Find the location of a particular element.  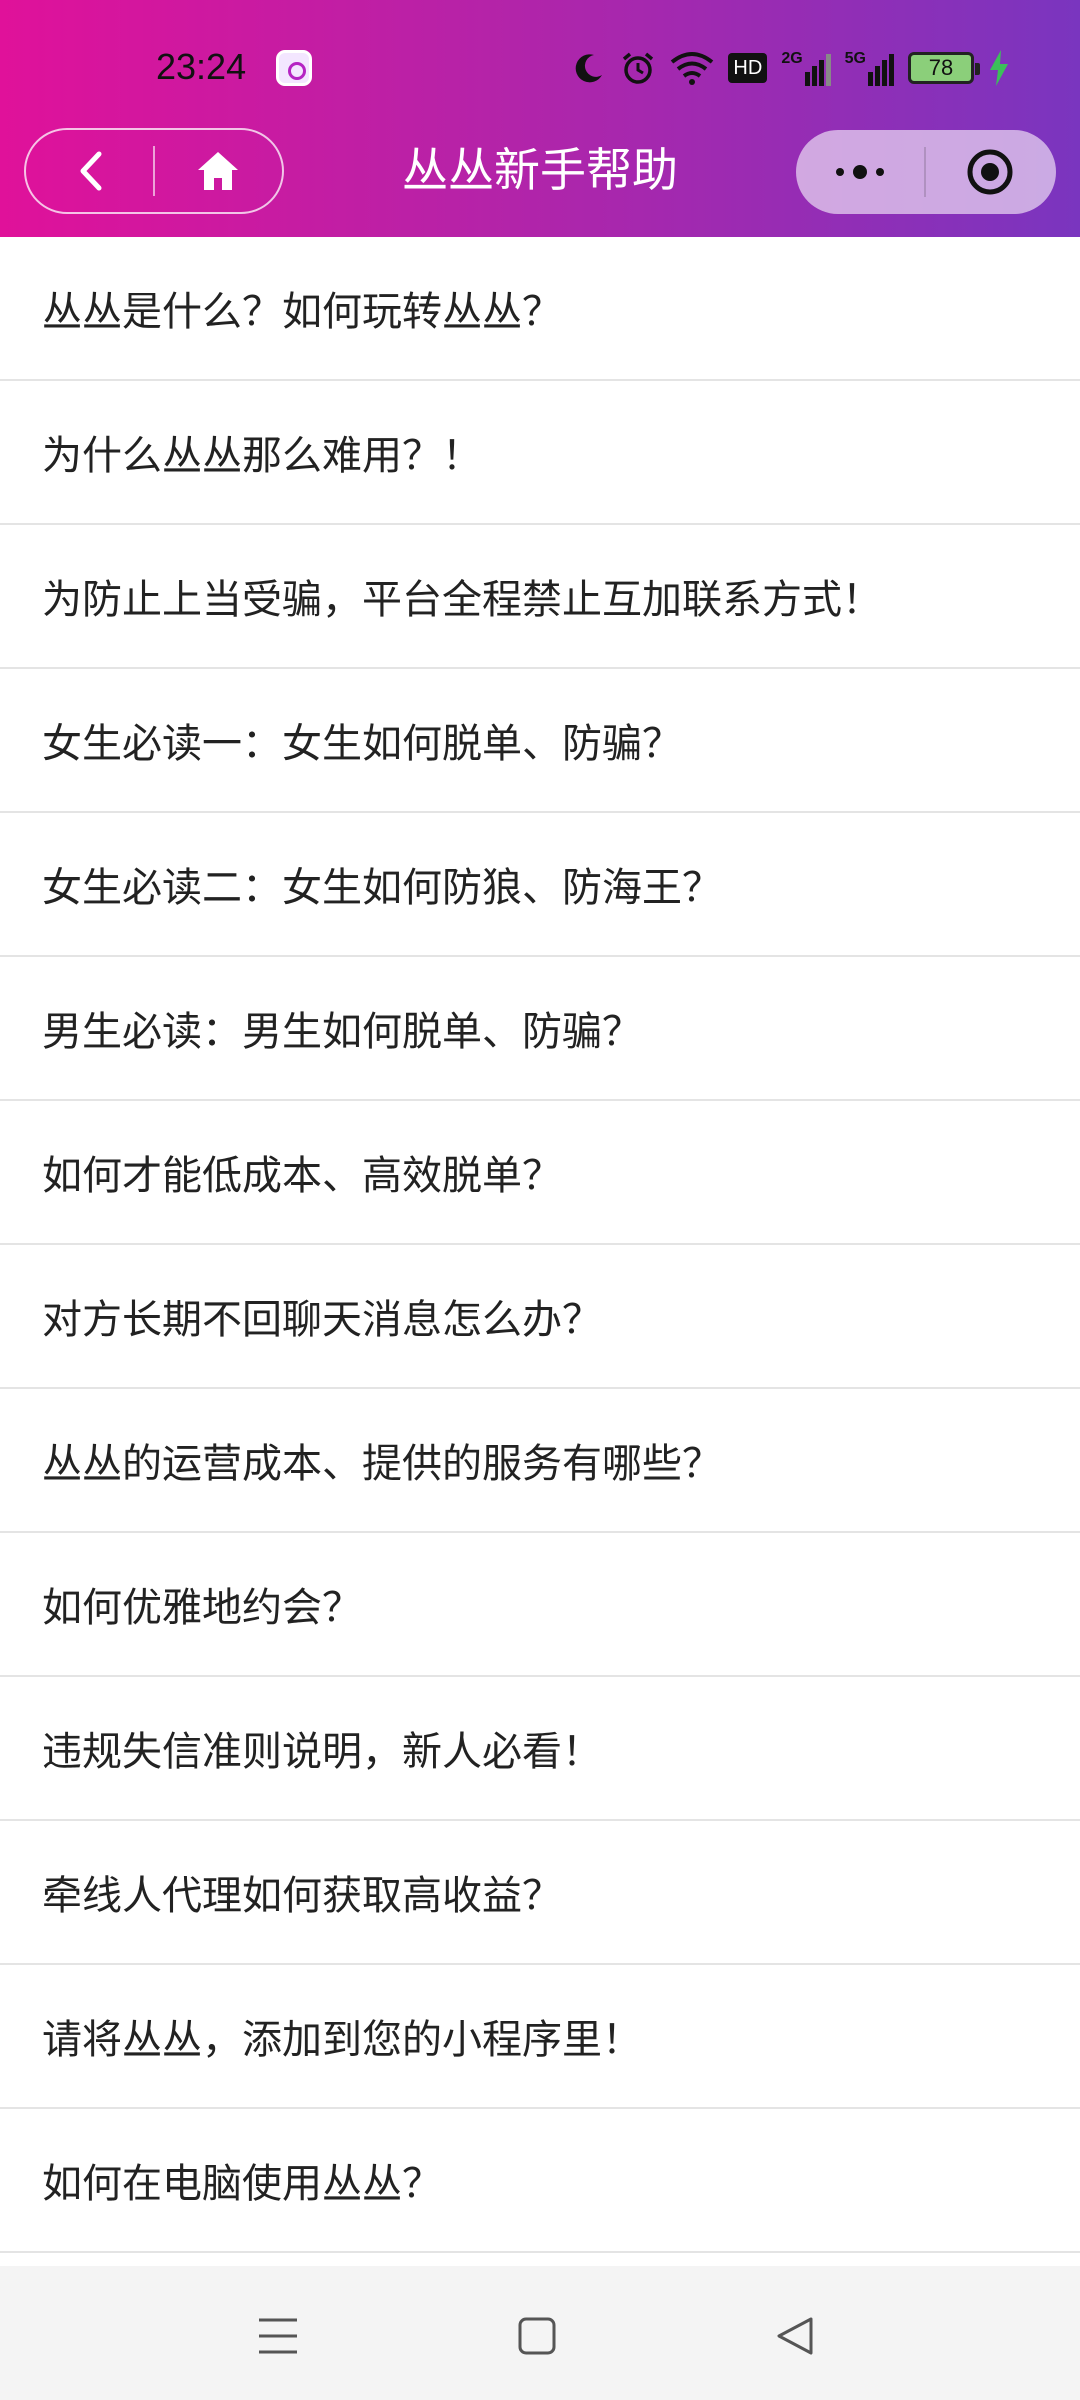

help-item: 男生必读：男生如何脱单、防骗？ is located at coordinates (540, 1029).